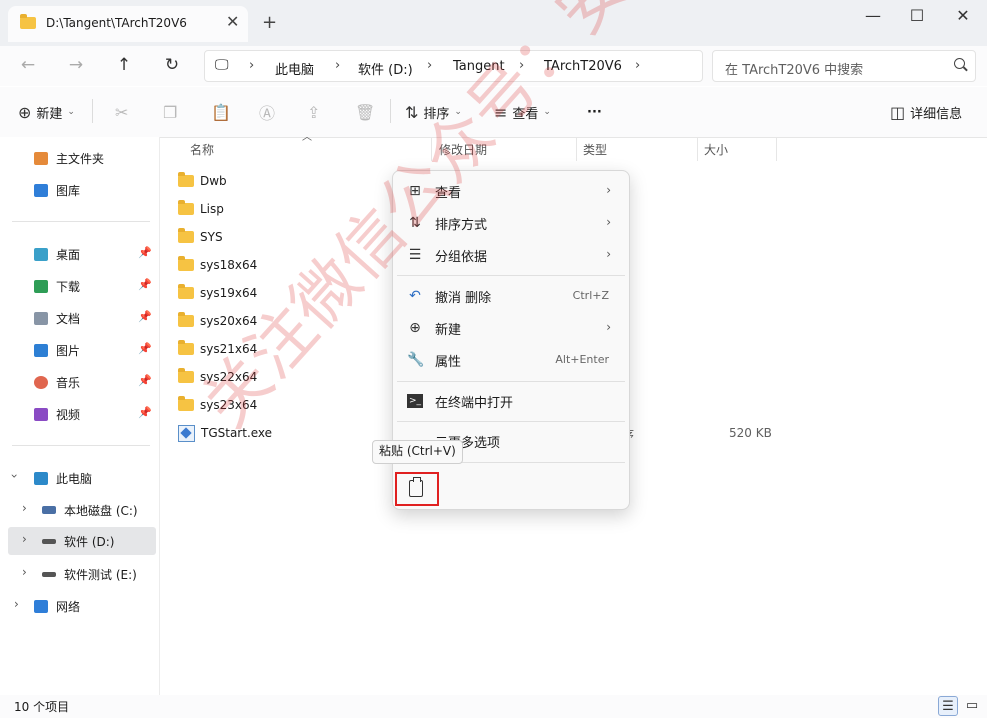 The width and height of the screenshot is (987, 718). Describe the element at coordinates (873, 17) in the screenshot. I see `minimize-button: —` at that location.